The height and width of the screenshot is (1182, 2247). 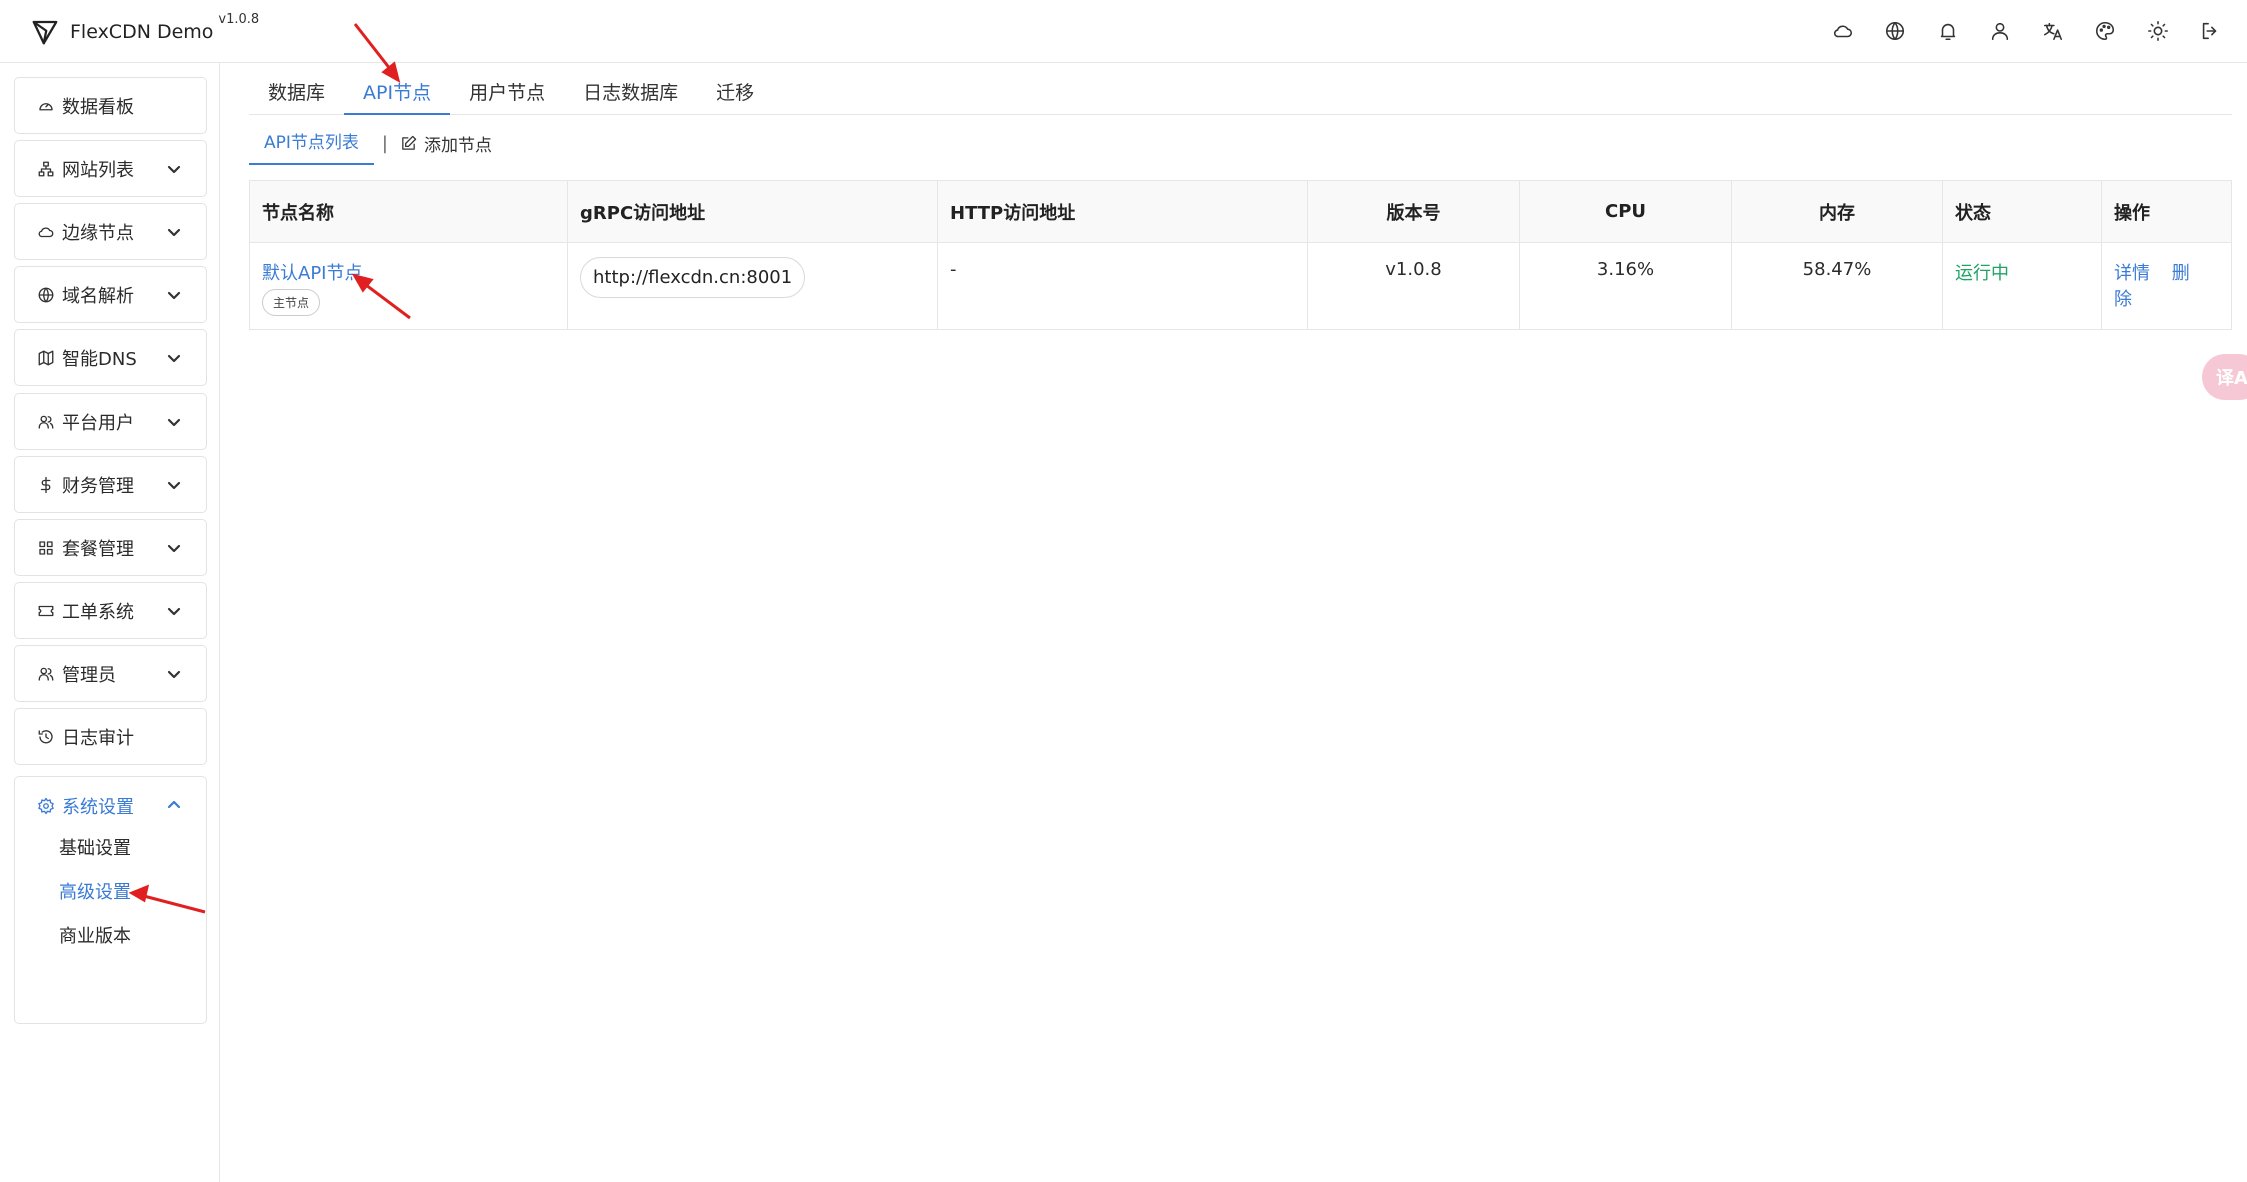 What do you see at coordinates (1625, 211) in the screenshot?
I see `col-header-cpu: CPU` at bounding box center [1625, 211].